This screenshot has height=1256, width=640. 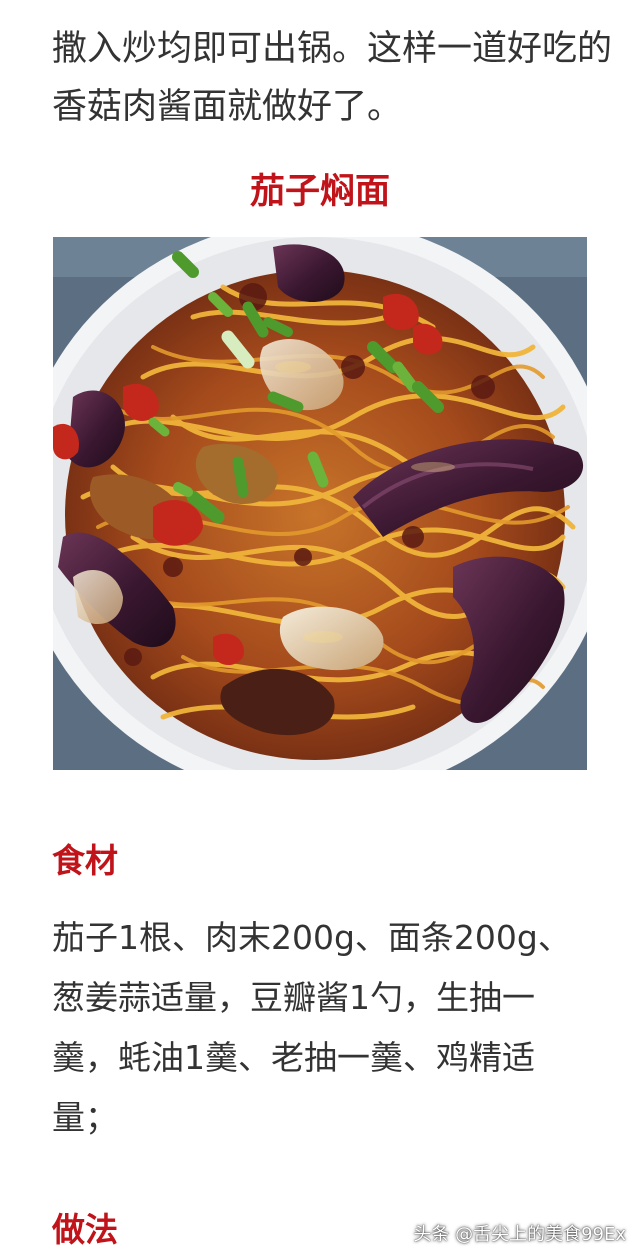 What do you see at coordinates (85, 1229) in the screenshot?
I see `method-heading: 做法` at bounding box center [85, 1229].